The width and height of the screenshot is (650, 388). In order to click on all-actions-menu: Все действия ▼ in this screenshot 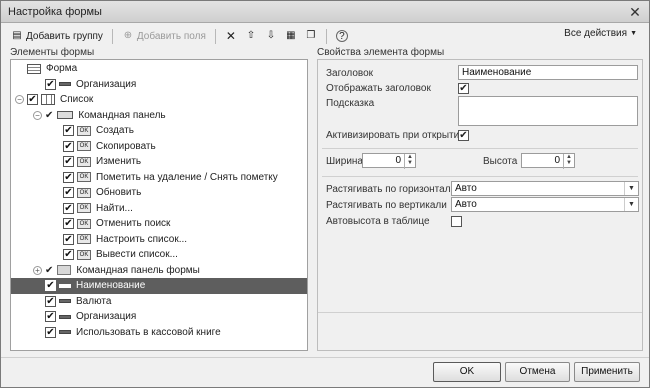, I will do `click(600, 33)`.